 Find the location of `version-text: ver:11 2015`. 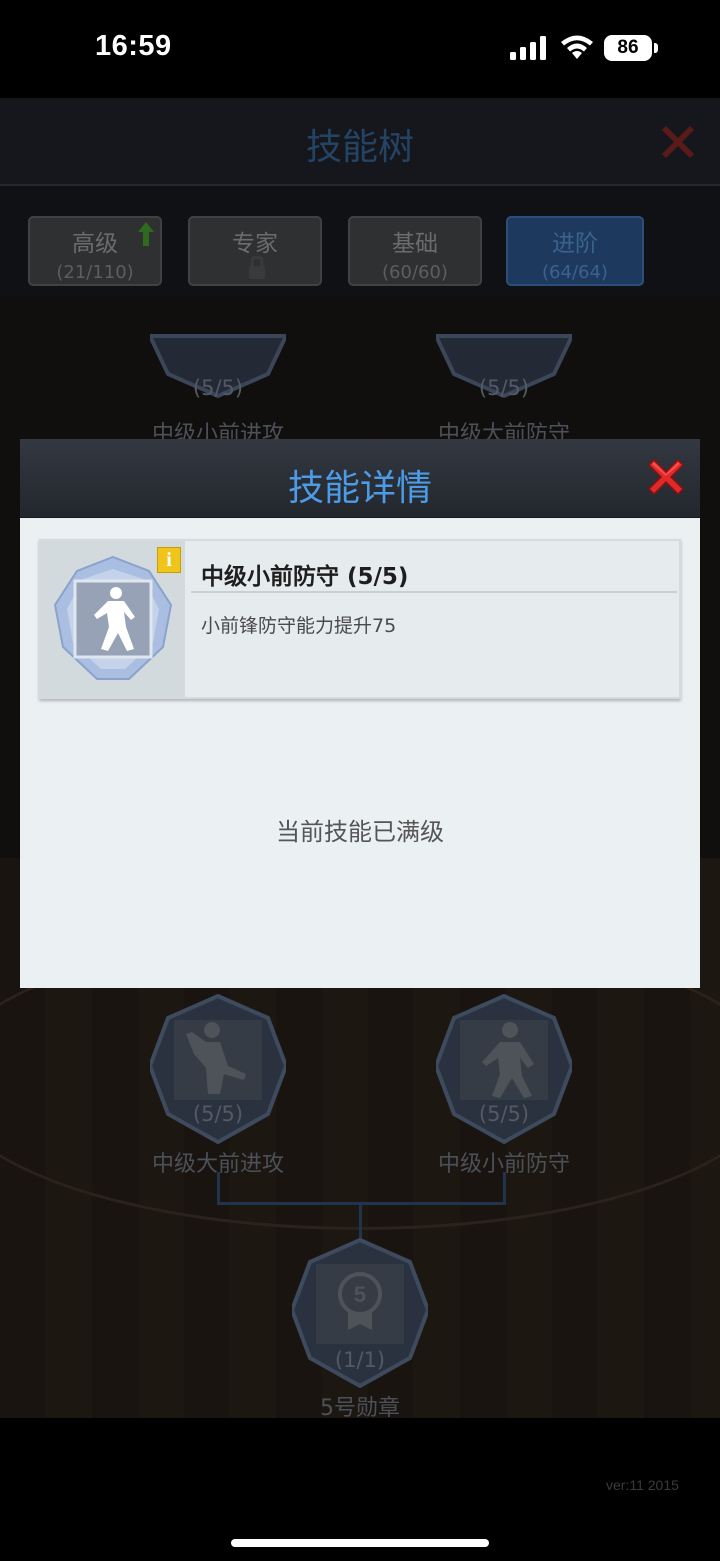

version-text: ver:11 2015 is located at coordinates (642, 1485).